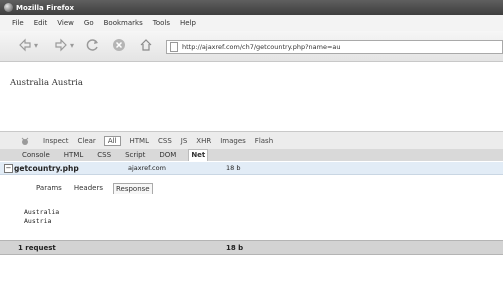 The image size is (503, 297). What do you see at coordinates (88, 188) in the screenshot?
I see `tab-headers: Headers` at bounding box center [88, 188].